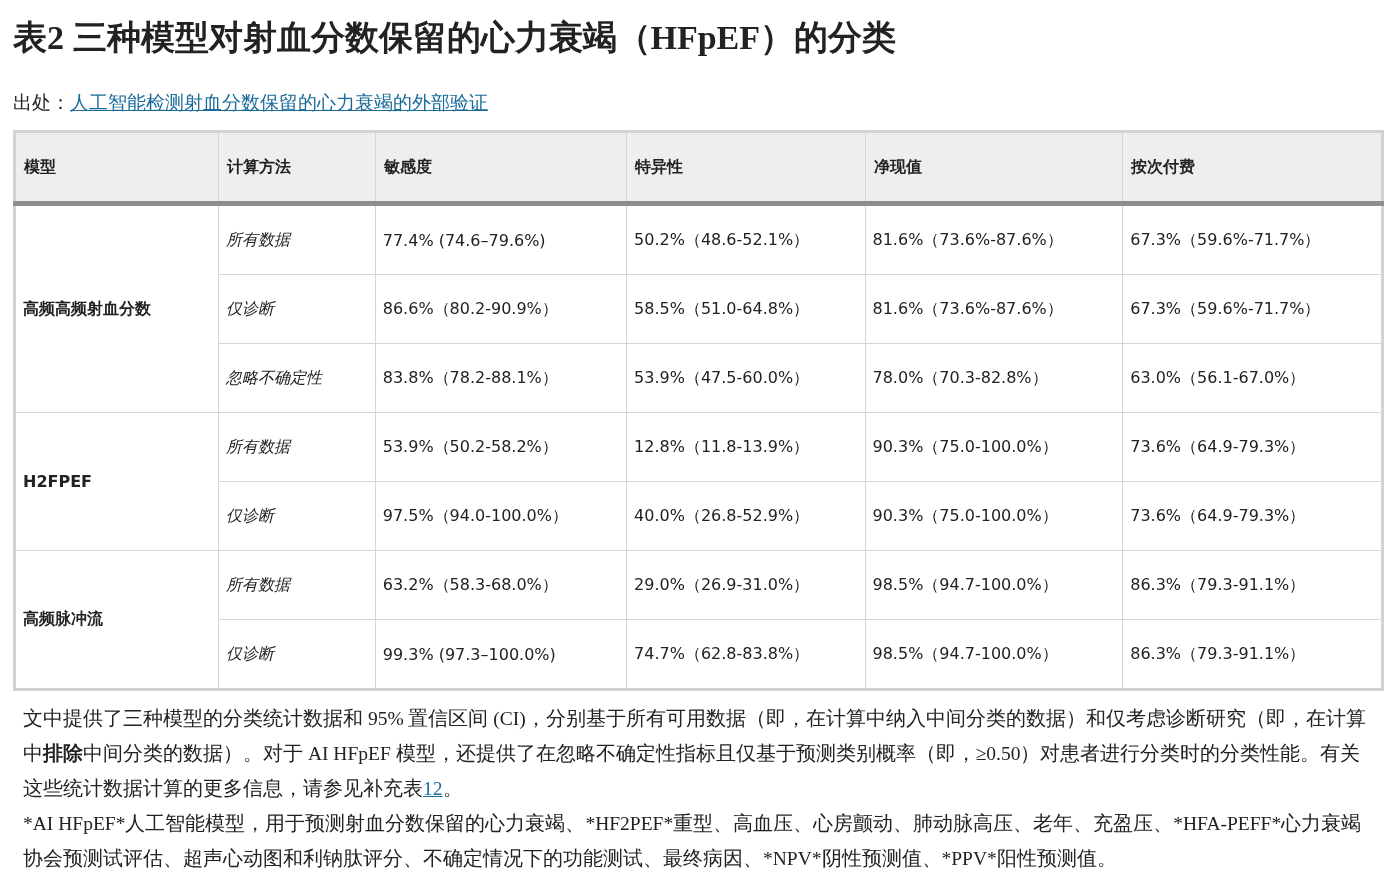  Describe the element at coordinates (994, 585) in the screenshot. I see `table-cell: 98.5%（94.7-100.0%）` at that location.